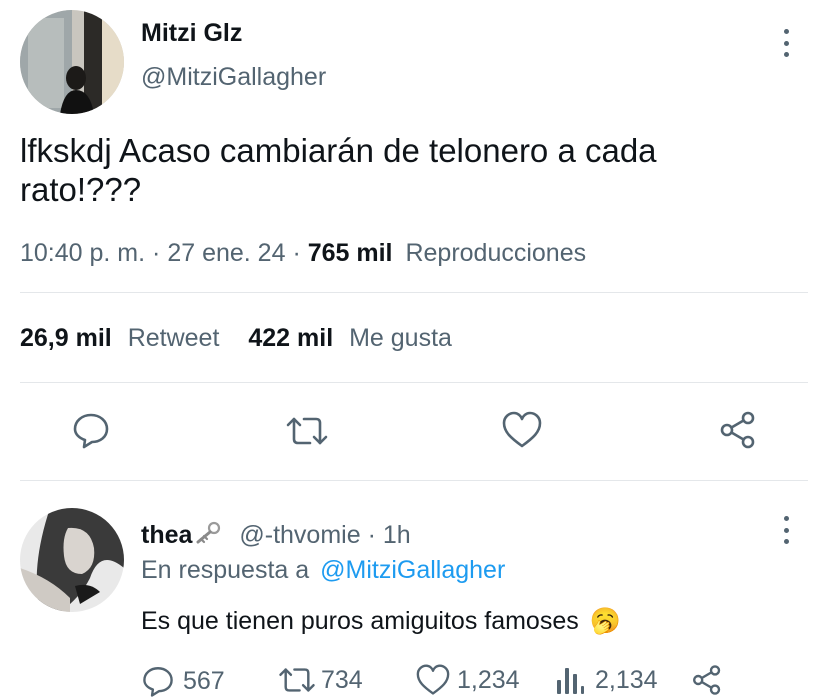 Image resolution: width=828 pixels, height=698 pixels. What do you see at coordinates (291, 338) in the screenshot?
I see `likes-count: 422 mil` at bounding box center [291, 338].